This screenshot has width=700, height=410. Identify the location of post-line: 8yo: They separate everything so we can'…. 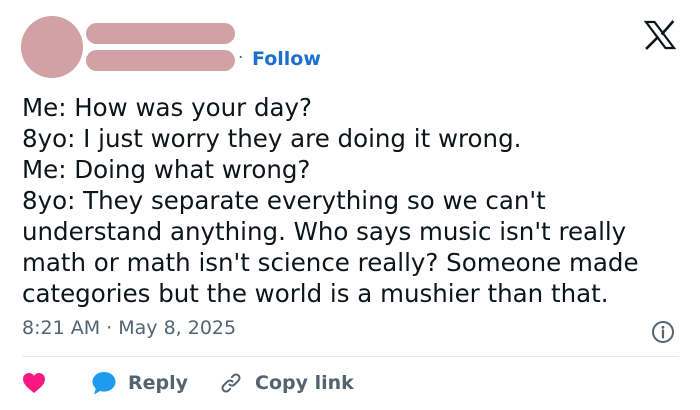
(284, 200).